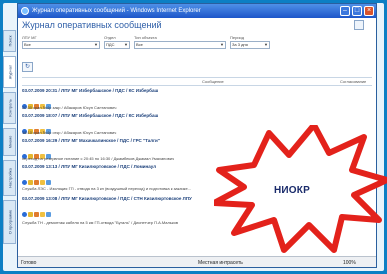 Image resolution: width=387 pixels, height=274 pixels. Describe the element at coordinates (25, 11) in the screenshot. I see `ie-icon` at that location.